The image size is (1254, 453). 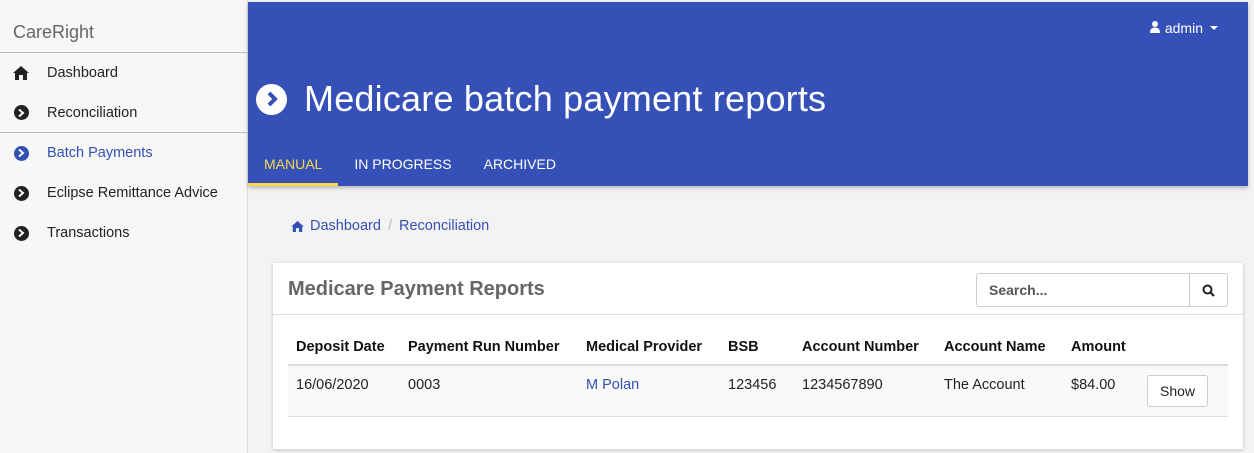 What do you see at coordinates (92, 112) in the screenshot?
I see `sidebar-item-label: Reconciliation` at bounding box center [92, 112].